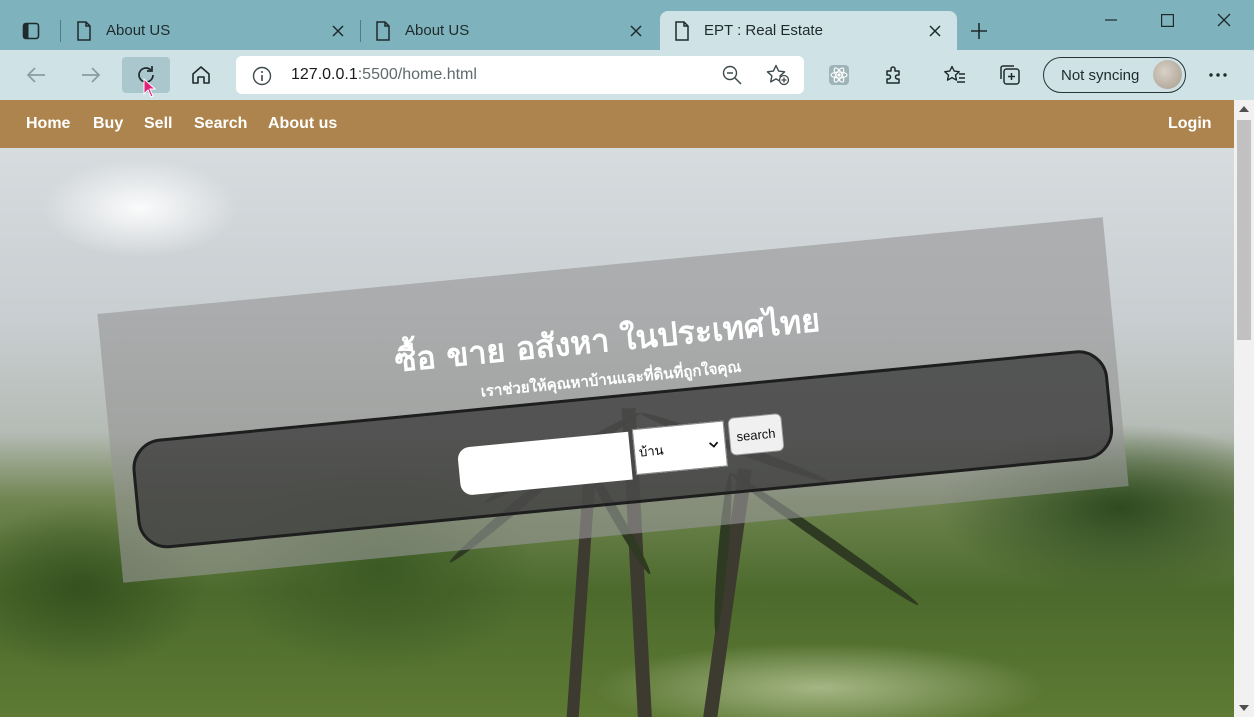 The image size is (1254, 717). What do you see at coordinates (48, 124) in the screenshot?
I see `nav-home: Home` at bounding box center [48, 124].